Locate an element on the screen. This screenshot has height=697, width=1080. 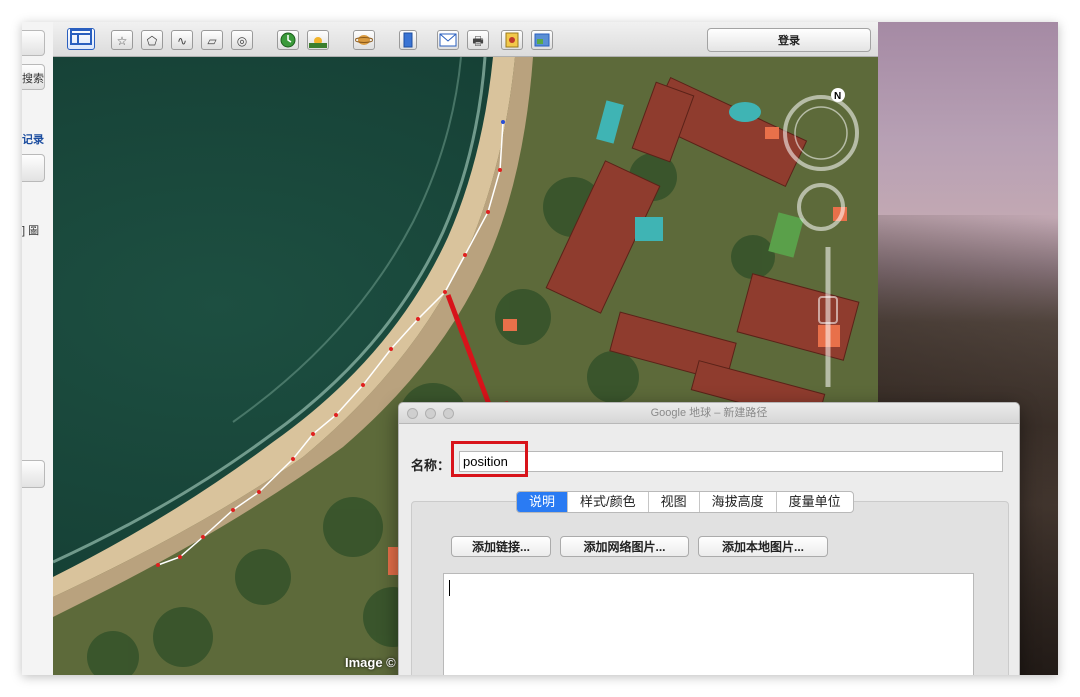
history-icon is located at coordinates (288, 40).